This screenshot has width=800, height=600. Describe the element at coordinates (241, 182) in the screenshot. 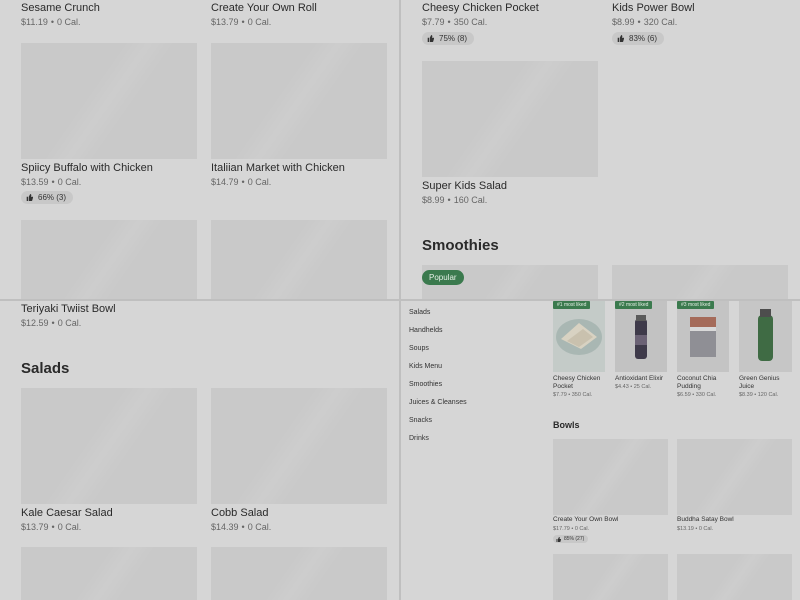

I see `item-price: $14.79 • 0 Cal.` at that location.